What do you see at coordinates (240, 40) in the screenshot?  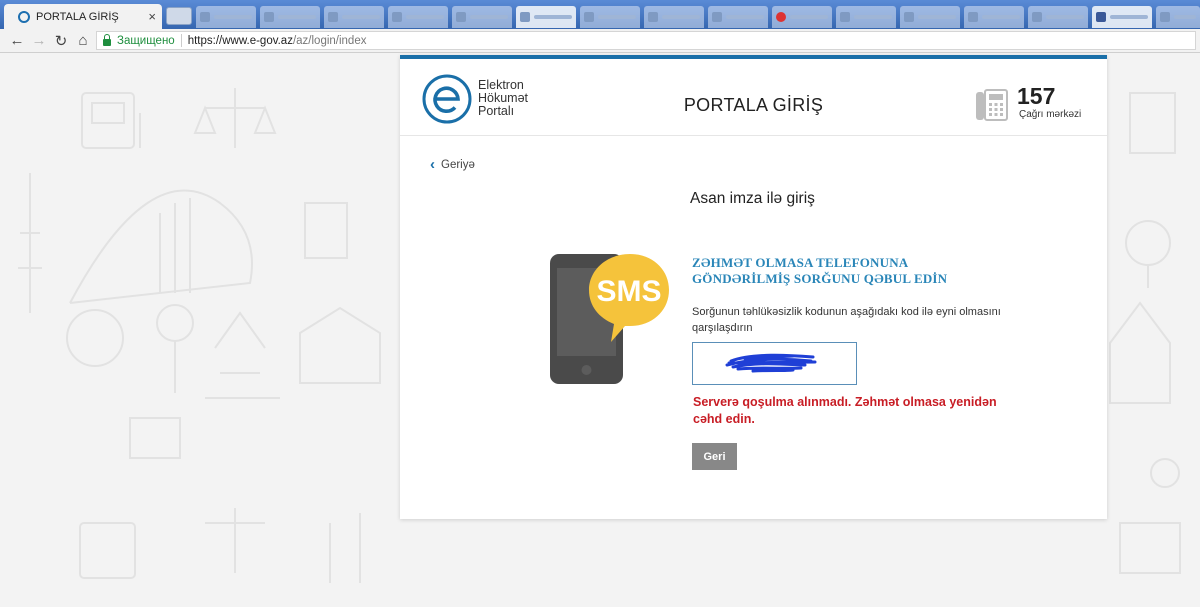 I see `url-host: https://www.e-gov.az` at bounding box center [240, 40].